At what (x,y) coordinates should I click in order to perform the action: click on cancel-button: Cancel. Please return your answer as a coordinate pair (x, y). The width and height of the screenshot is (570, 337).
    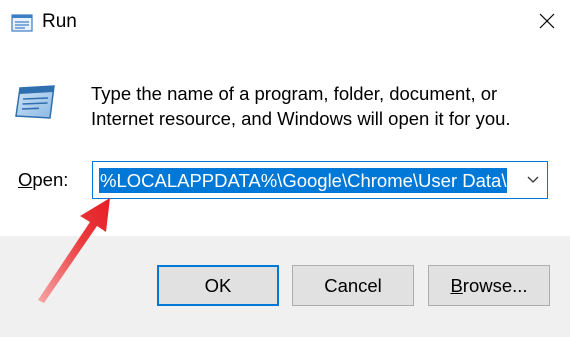
    Looking at the image, I should click on (353, 285).